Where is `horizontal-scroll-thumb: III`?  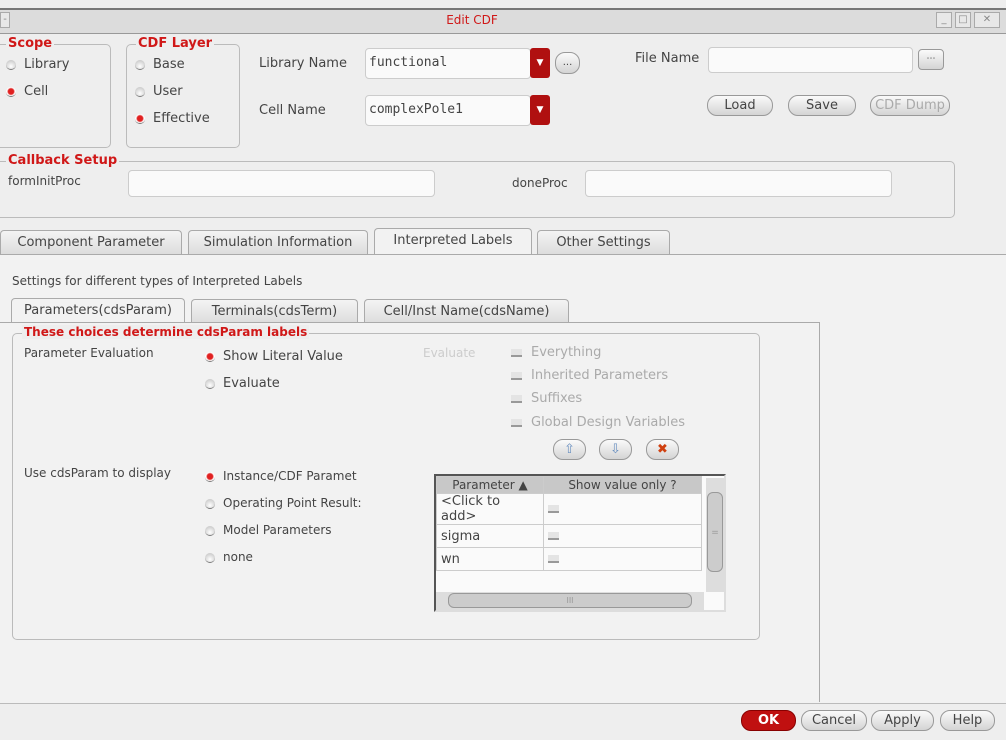 horizontal-scroll-thumb: III is located at coordinates (570, 600).